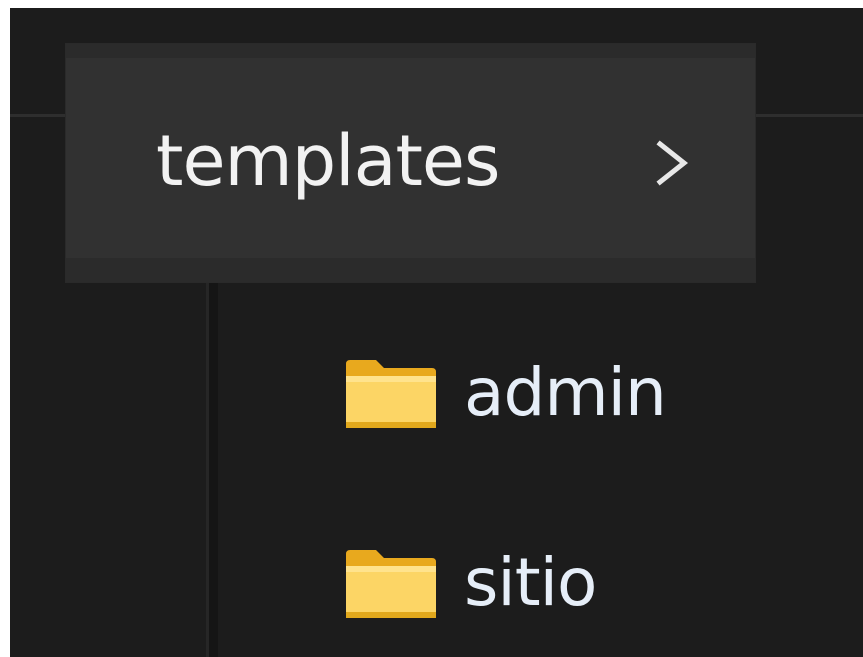 Image resolution: width=863 pixels, height=657 pixels. What do you see at coordinates (410, 270) in the screenshot?
I see `breadcrumb-bottom-band` at bounding box center [410, 270].